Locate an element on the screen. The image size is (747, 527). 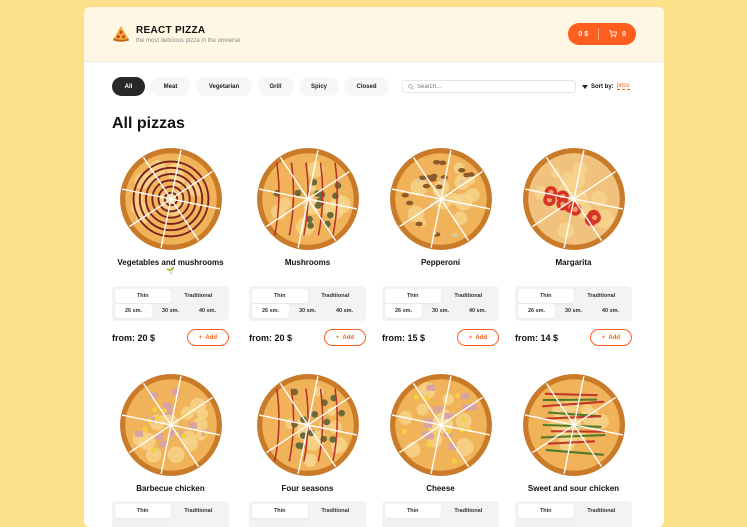
pizza-name: Margarita is located at coordinates (573, 262).